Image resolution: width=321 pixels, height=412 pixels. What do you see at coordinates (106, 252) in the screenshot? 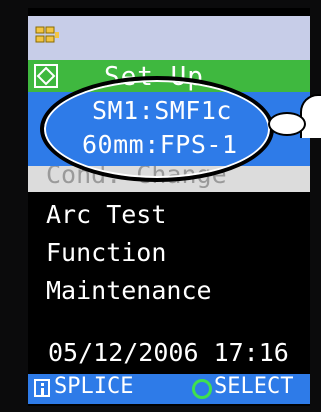
I see `menu-item-function: Function` at bounding box center [106, 252].